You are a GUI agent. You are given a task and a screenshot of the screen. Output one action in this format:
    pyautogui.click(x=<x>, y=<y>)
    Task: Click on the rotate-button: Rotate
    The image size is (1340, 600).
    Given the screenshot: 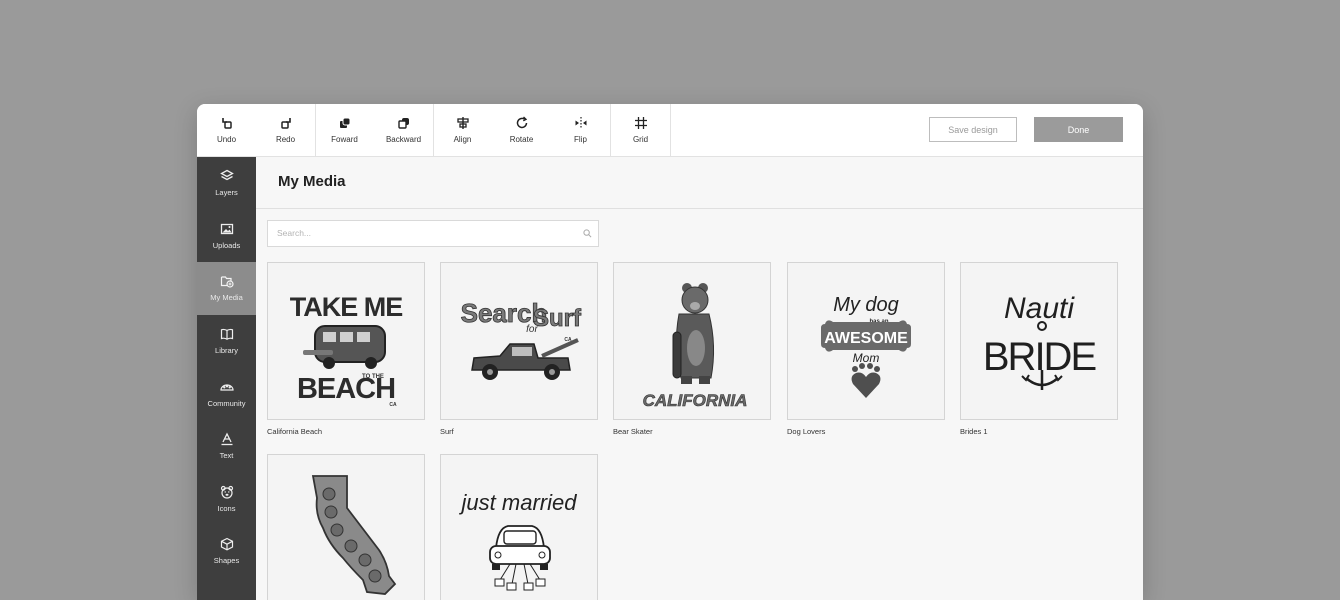 What is the action you would take?
    pyautogui.click(x=521, y=130)
    